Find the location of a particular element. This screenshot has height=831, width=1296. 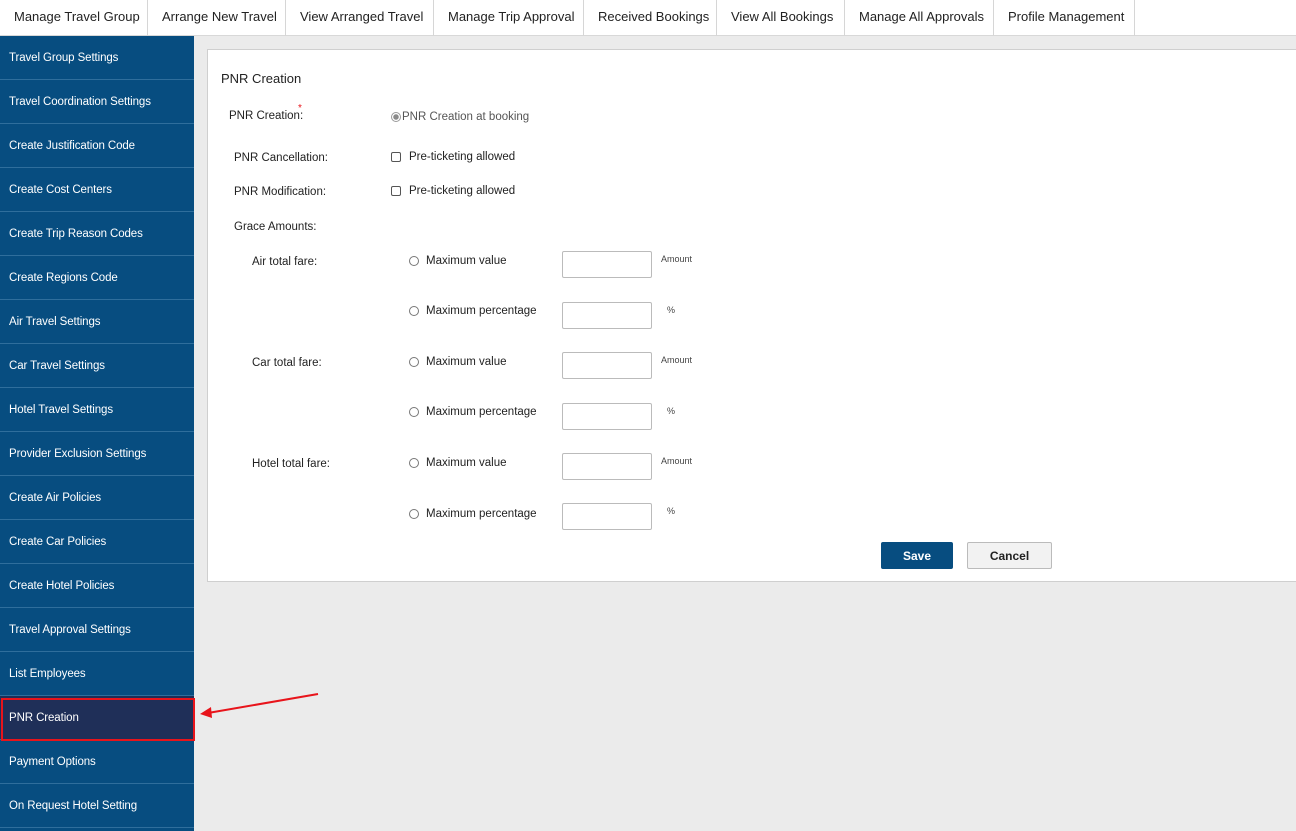

annotation-arrow-icon is located at coordinates (259, 705).